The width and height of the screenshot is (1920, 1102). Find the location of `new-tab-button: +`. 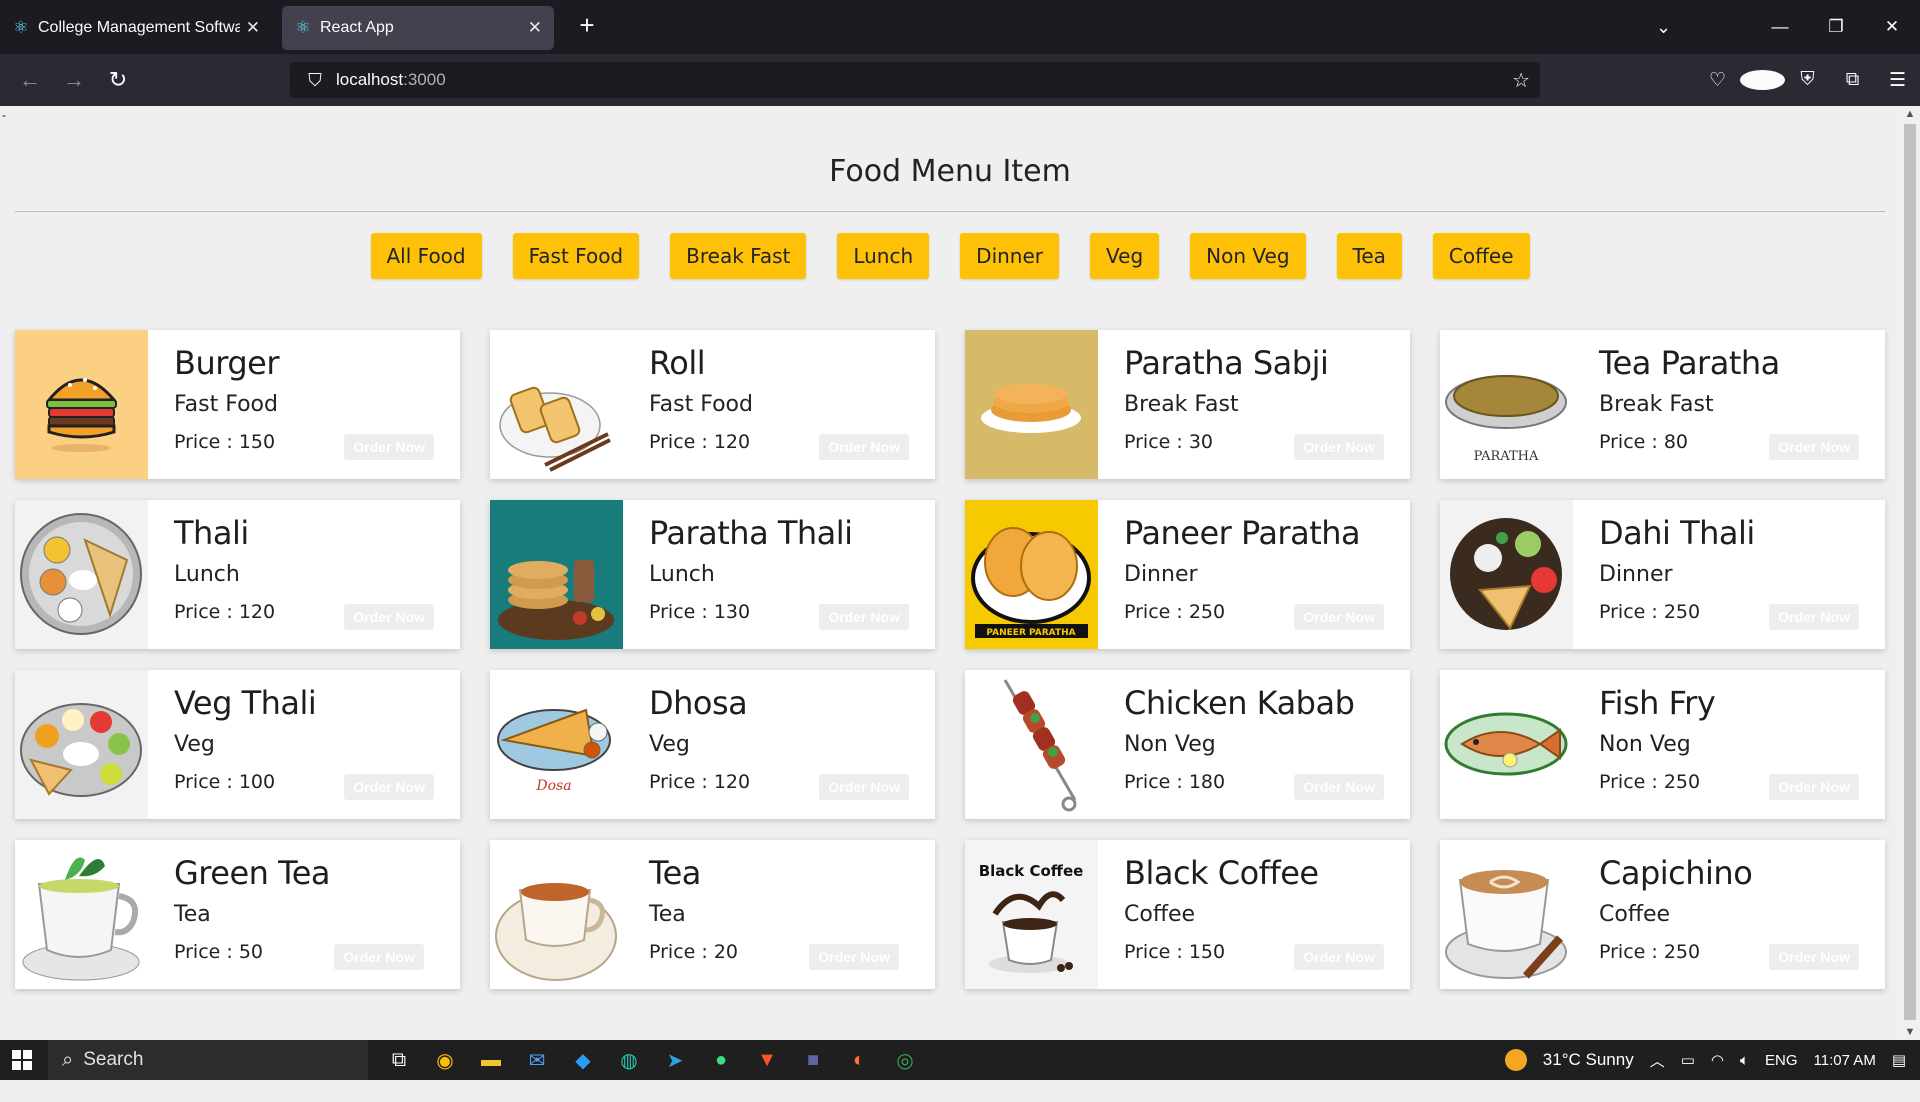

new-tab-button: + is located at coordinates (587, 25).